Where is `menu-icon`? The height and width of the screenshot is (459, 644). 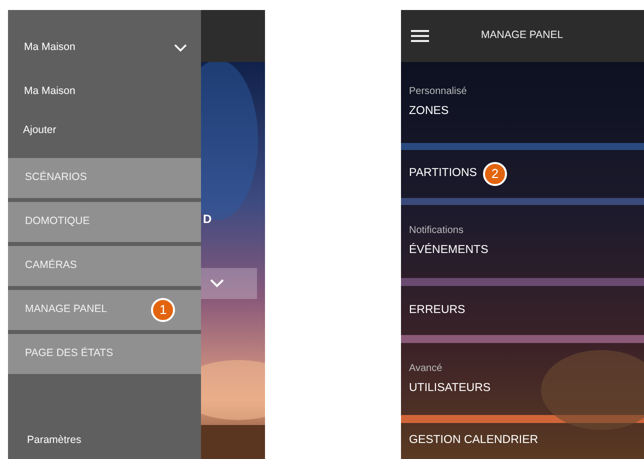 menu-icon is located at coordinates (420, 36).